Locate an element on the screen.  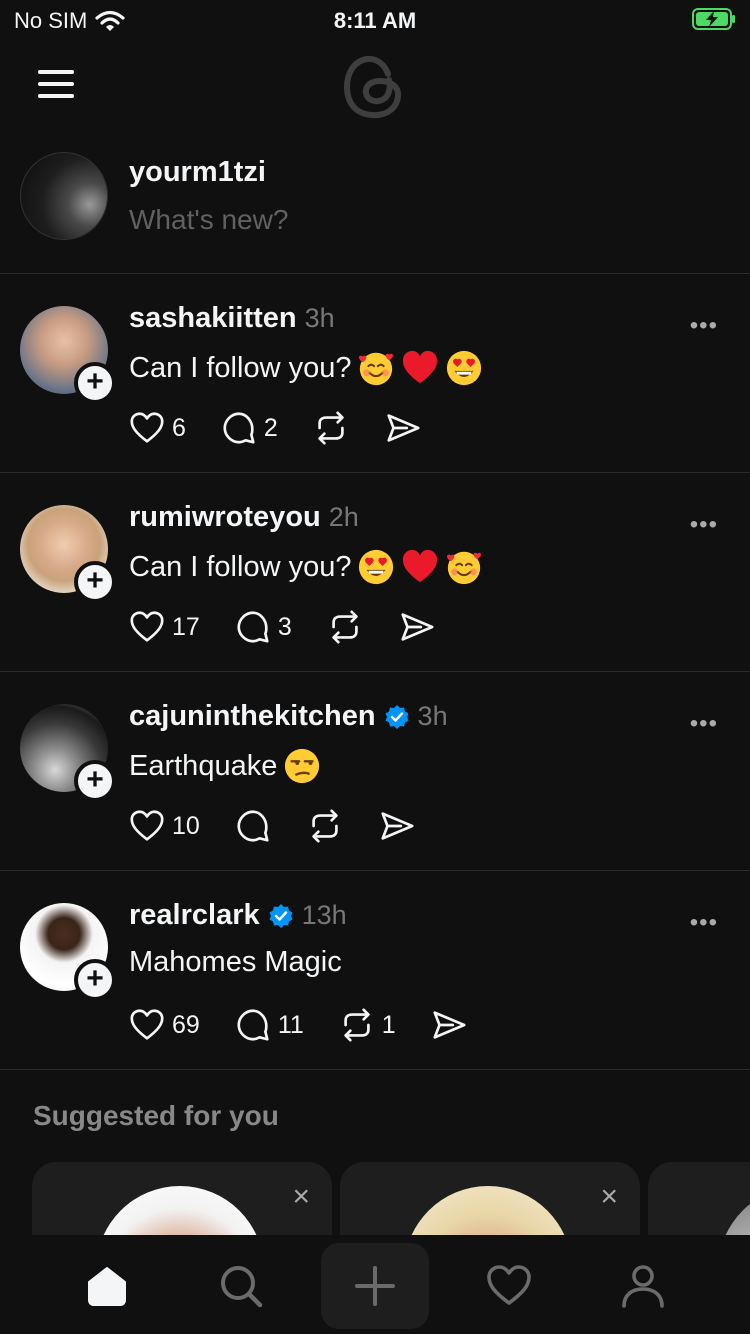
status-bar: No SIM 8:11 AM is located at coordinates (375, 20).